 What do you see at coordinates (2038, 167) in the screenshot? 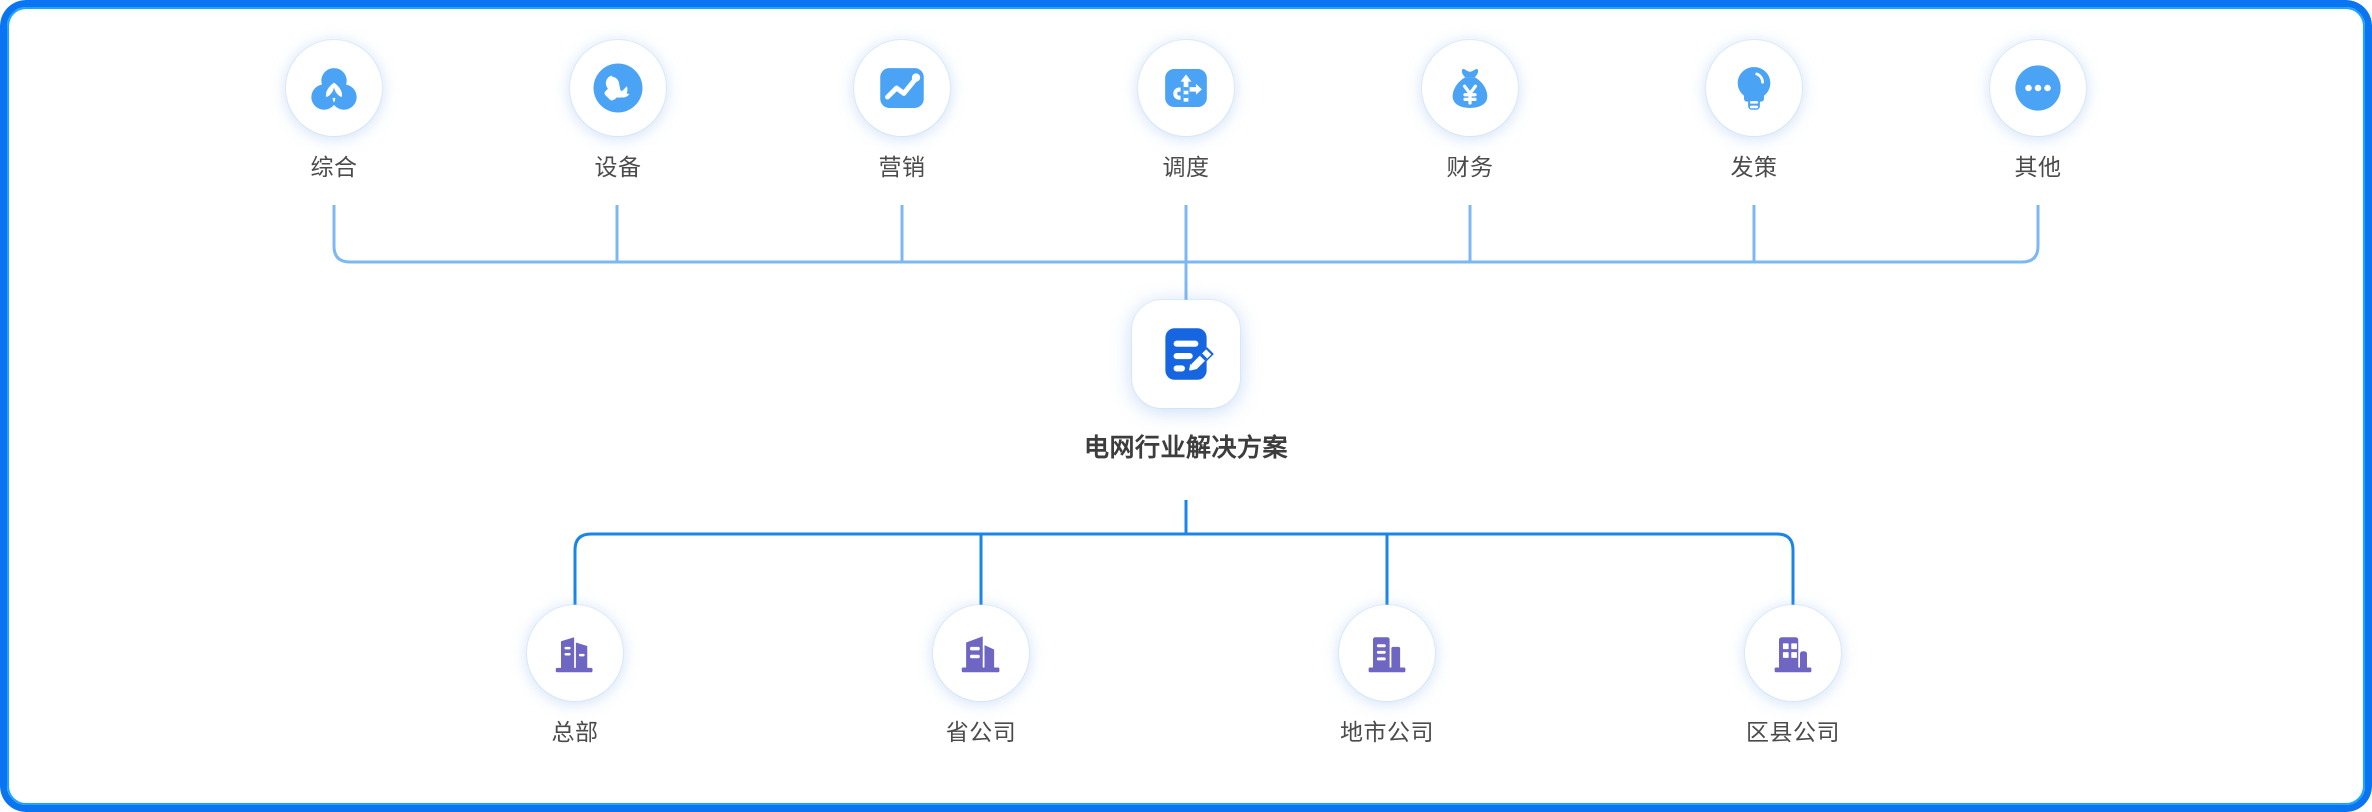
I see `node-label: 其他` at bounding box center [2038, 167].